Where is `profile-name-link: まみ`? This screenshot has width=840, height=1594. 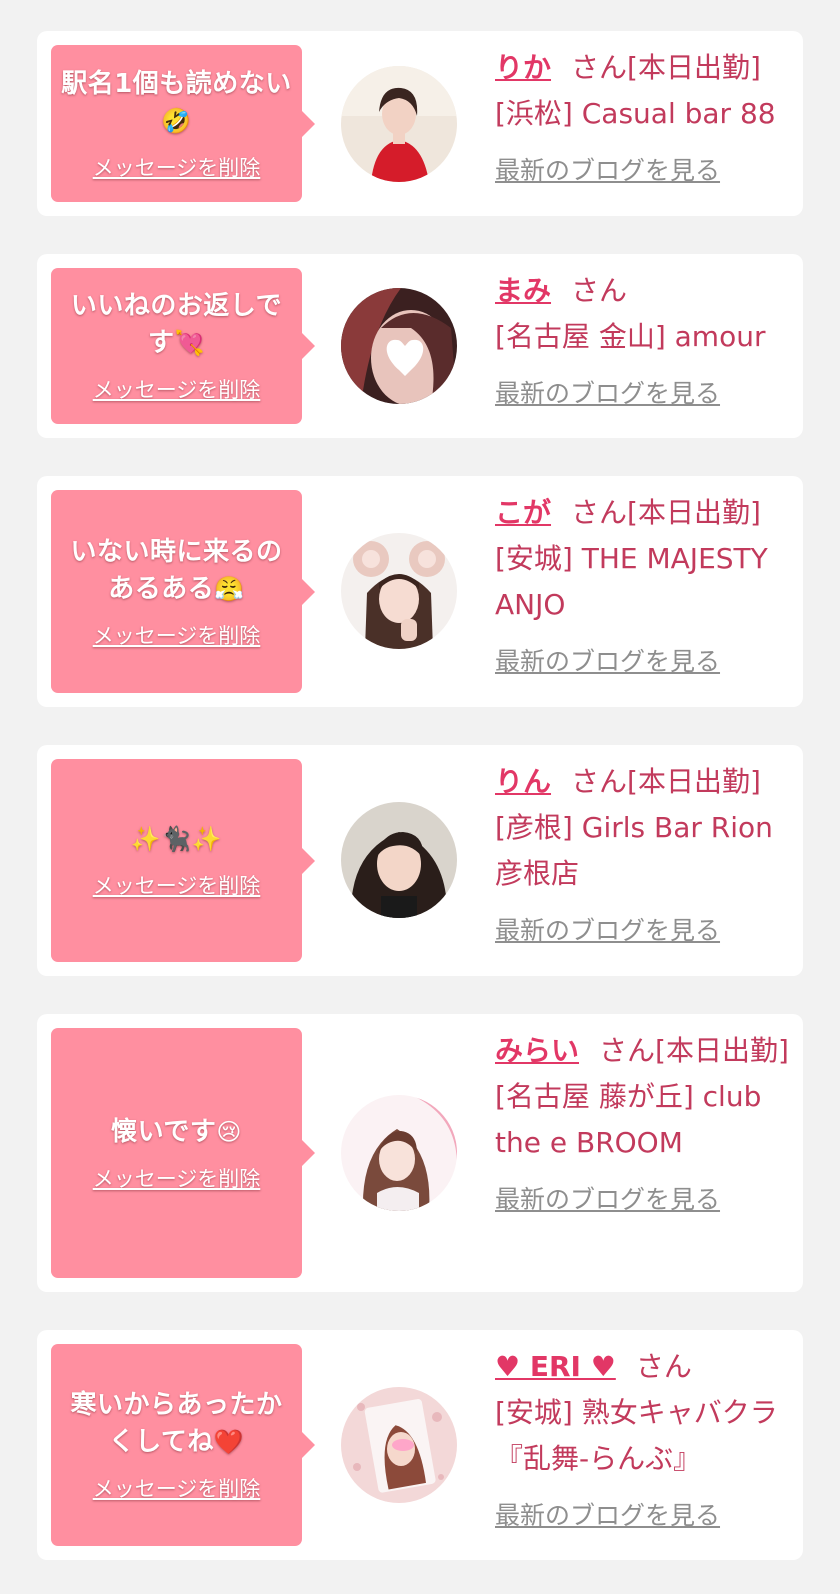 profile-name-link: まみ is located at coordinates (523, 290).